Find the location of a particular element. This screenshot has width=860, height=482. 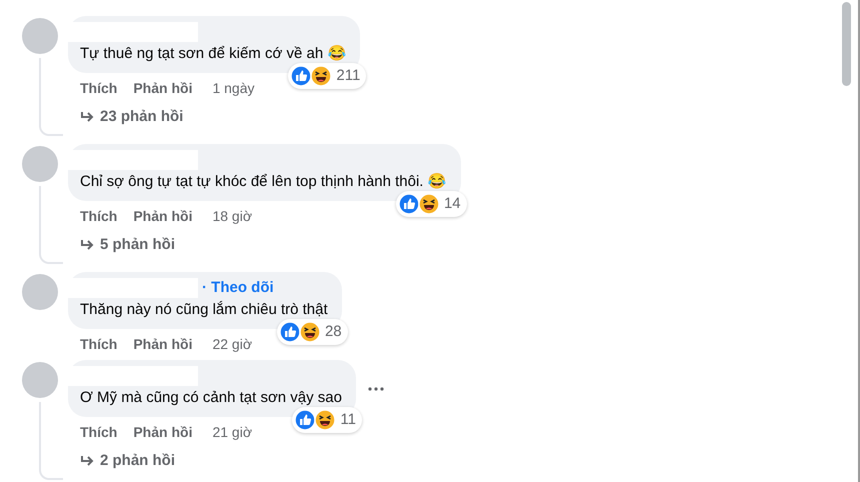

scrollbar-thumb is located at coordinates (846, 44).